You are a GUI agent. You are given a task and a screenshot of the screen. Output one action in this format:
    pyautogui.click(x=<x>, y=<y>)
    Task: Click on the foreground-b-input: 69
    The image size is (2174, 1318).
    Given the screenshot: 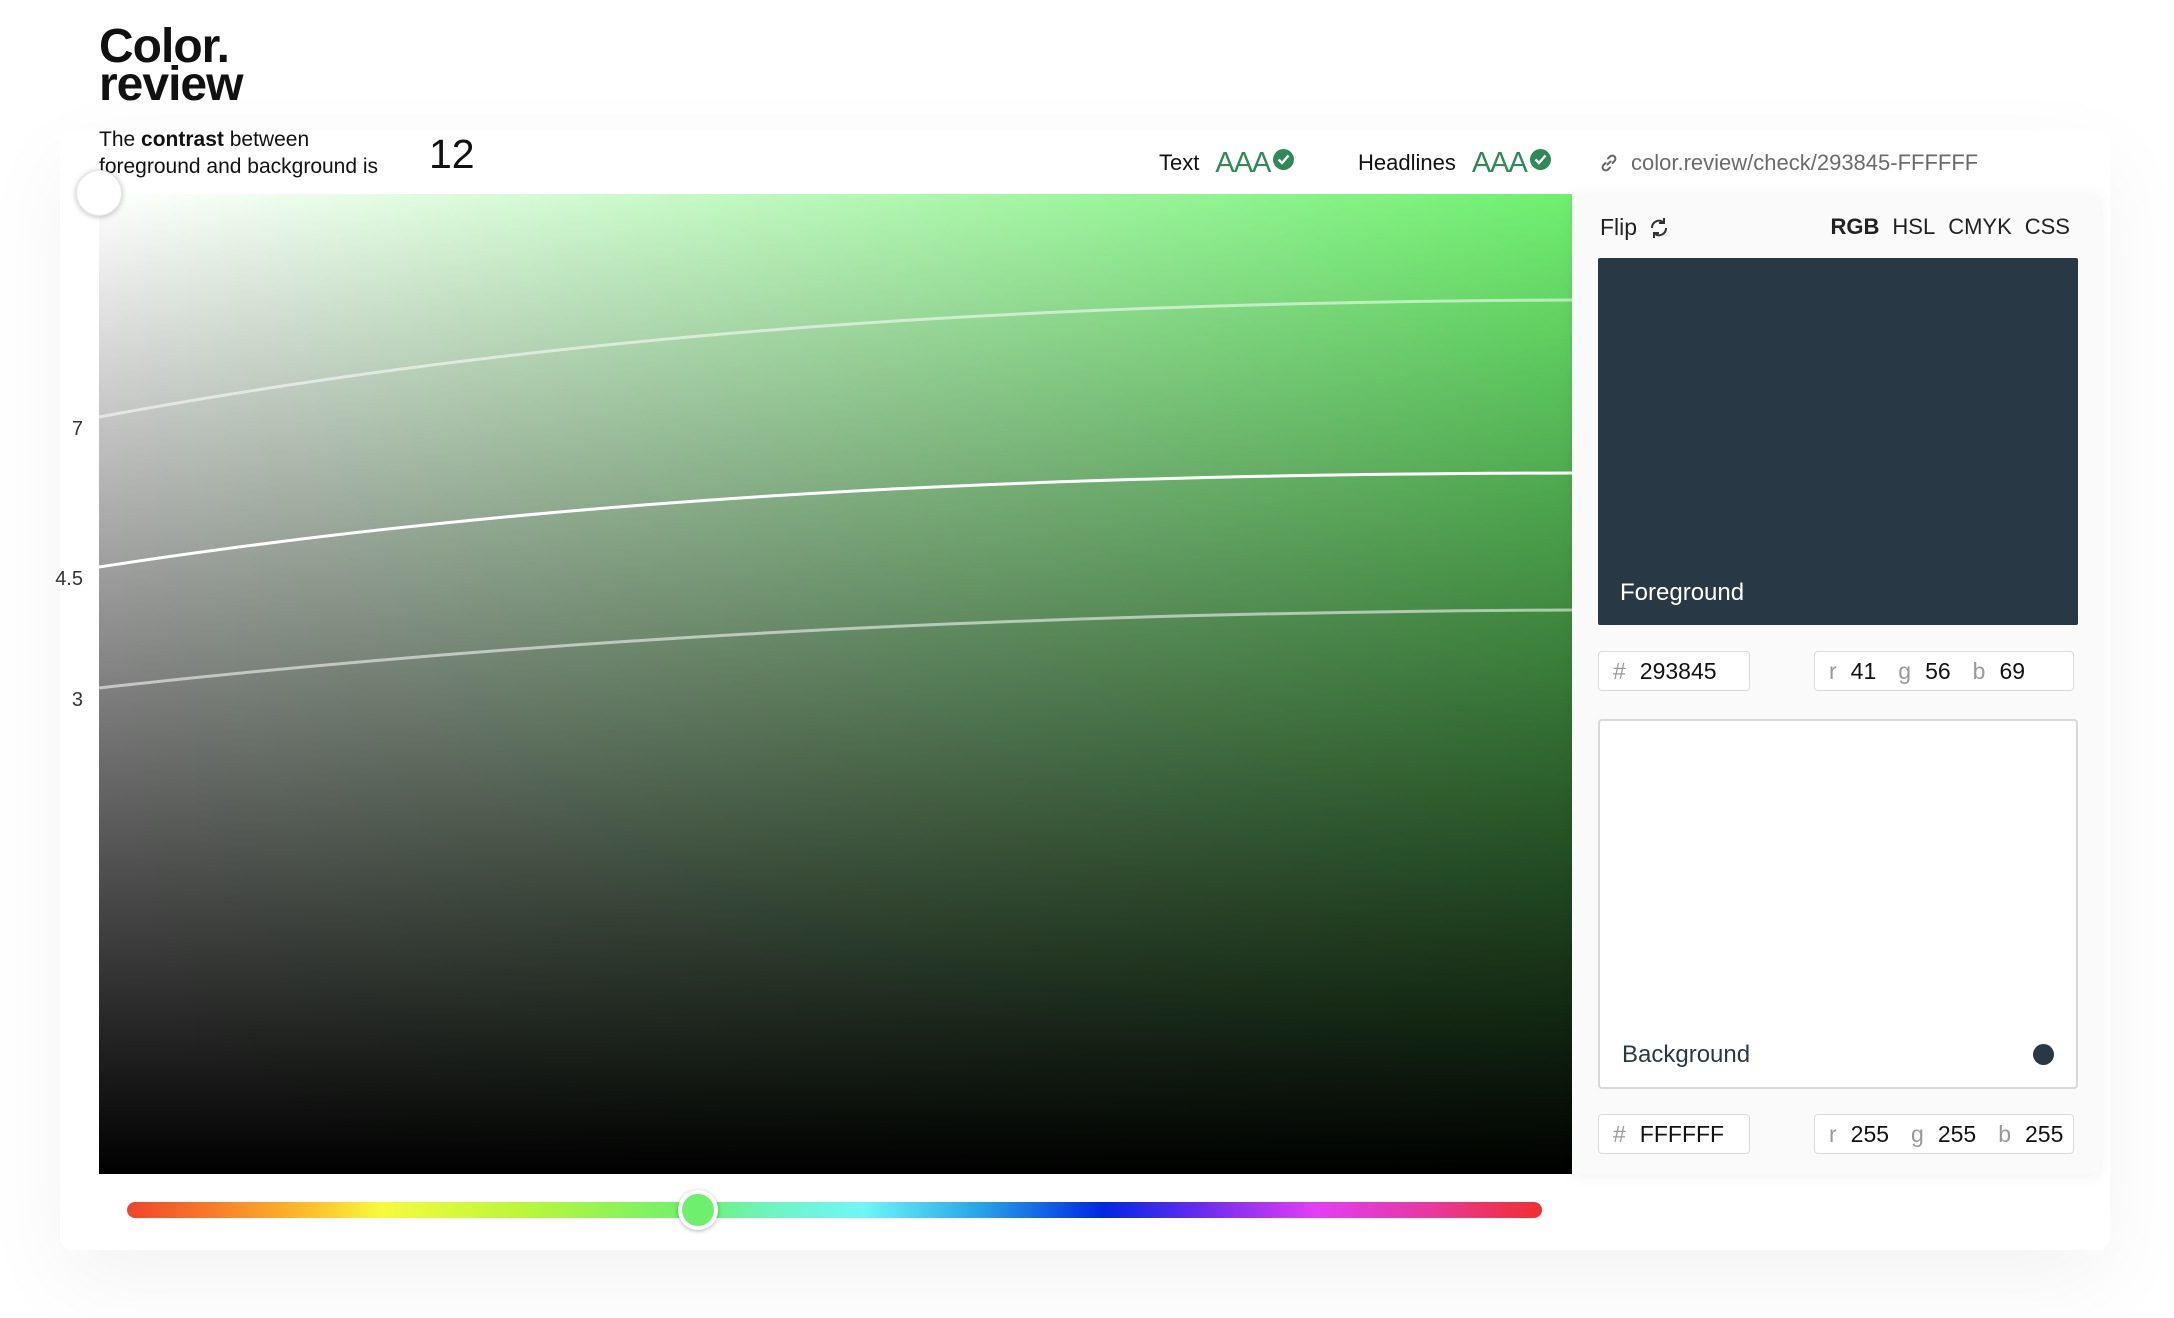 What is the action you would take?
    pyautogui.click(x=2012, y=671)
    